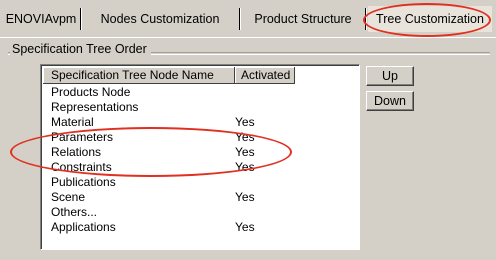 This screenshot has width=496, height=260. Describe the element at coordinates (198, 92) in the screenshot. I see `list-item: Products Node` at that location.